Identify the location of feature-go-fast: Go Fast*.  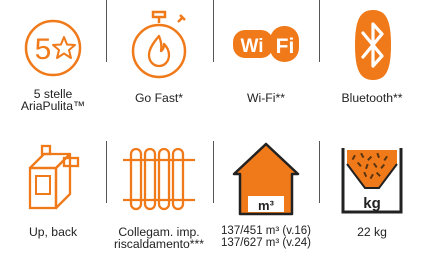
(159, 65).